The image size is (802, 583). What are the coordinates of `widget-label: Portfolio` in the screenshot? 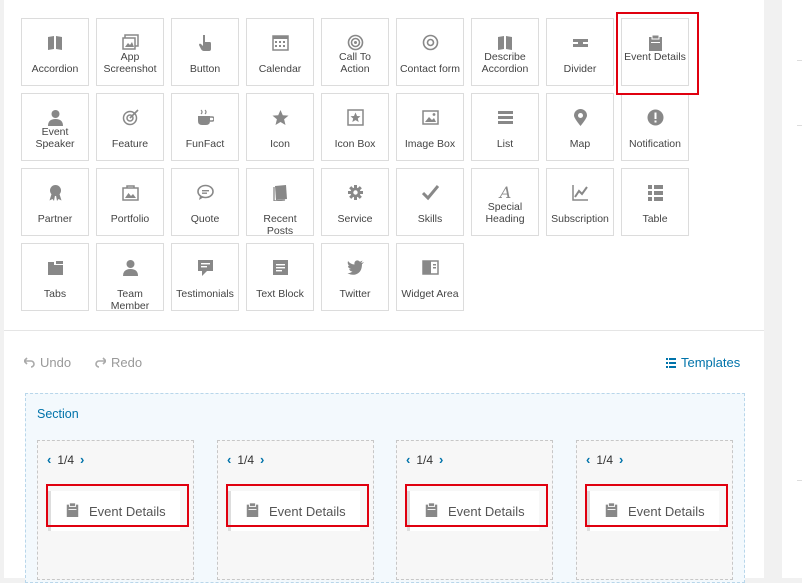 It's located at (130, 219).